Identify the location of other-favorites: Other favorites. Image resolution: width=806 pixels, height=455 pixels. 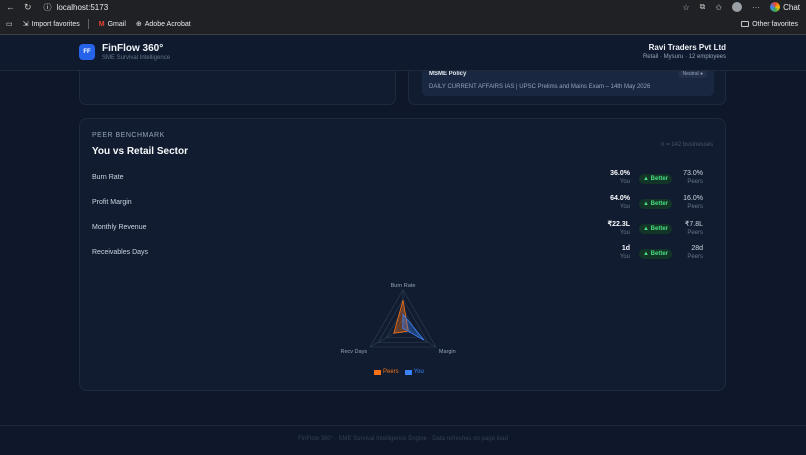
(773, 24).